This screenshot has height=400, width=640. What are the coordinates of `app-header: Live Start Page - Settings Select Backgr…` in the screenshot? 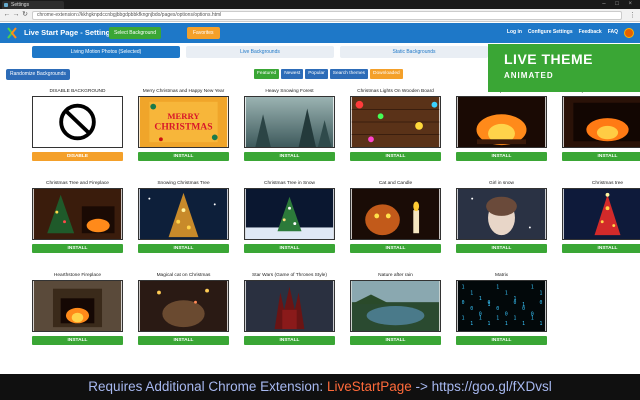 It's located at (320, 33).